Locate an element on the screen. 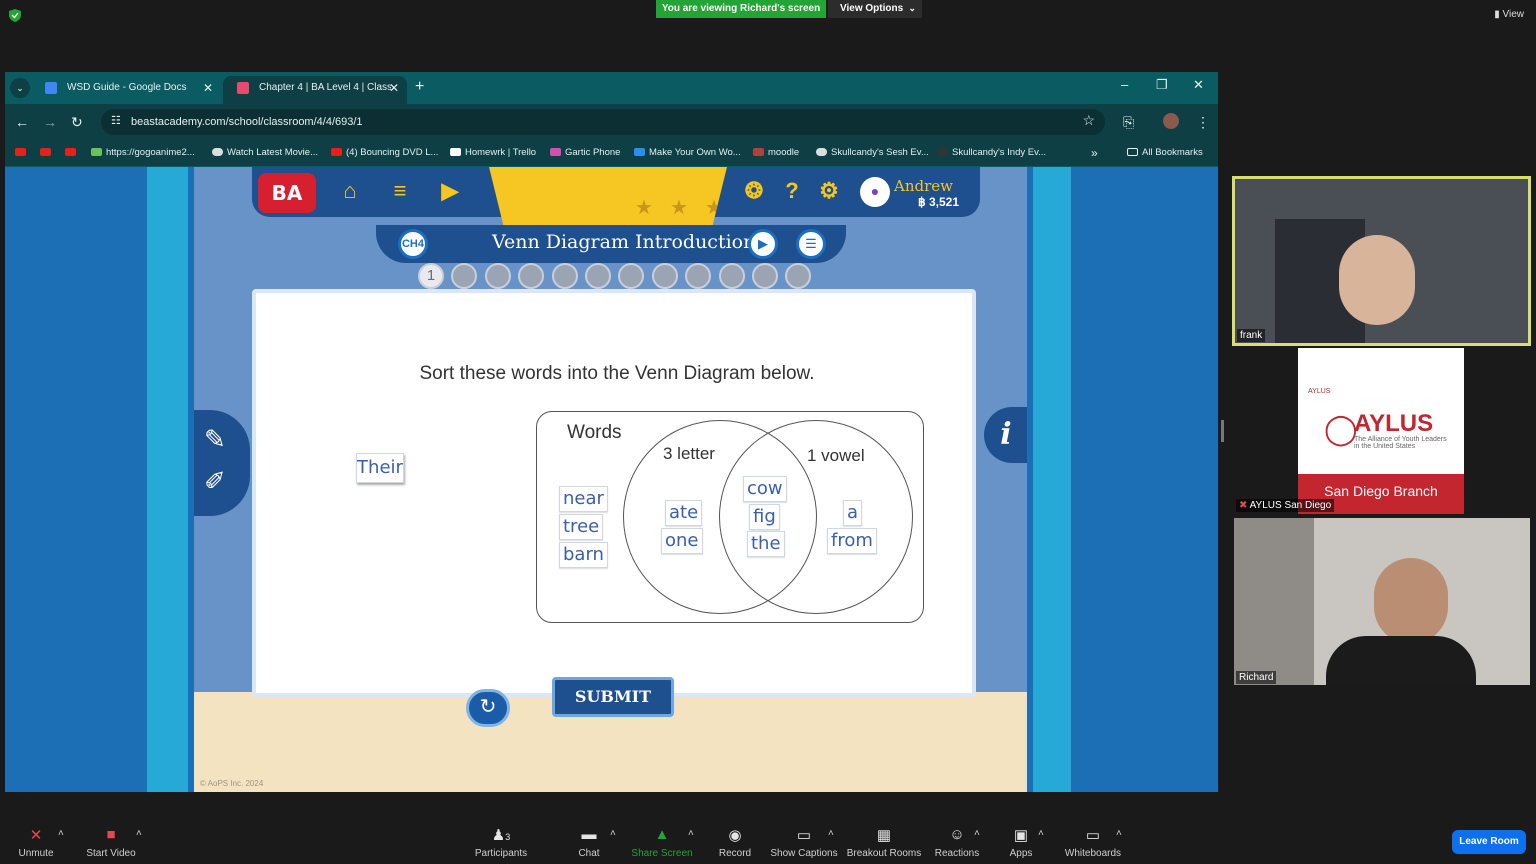  info-button: i is located at coordinates (1005, 435).